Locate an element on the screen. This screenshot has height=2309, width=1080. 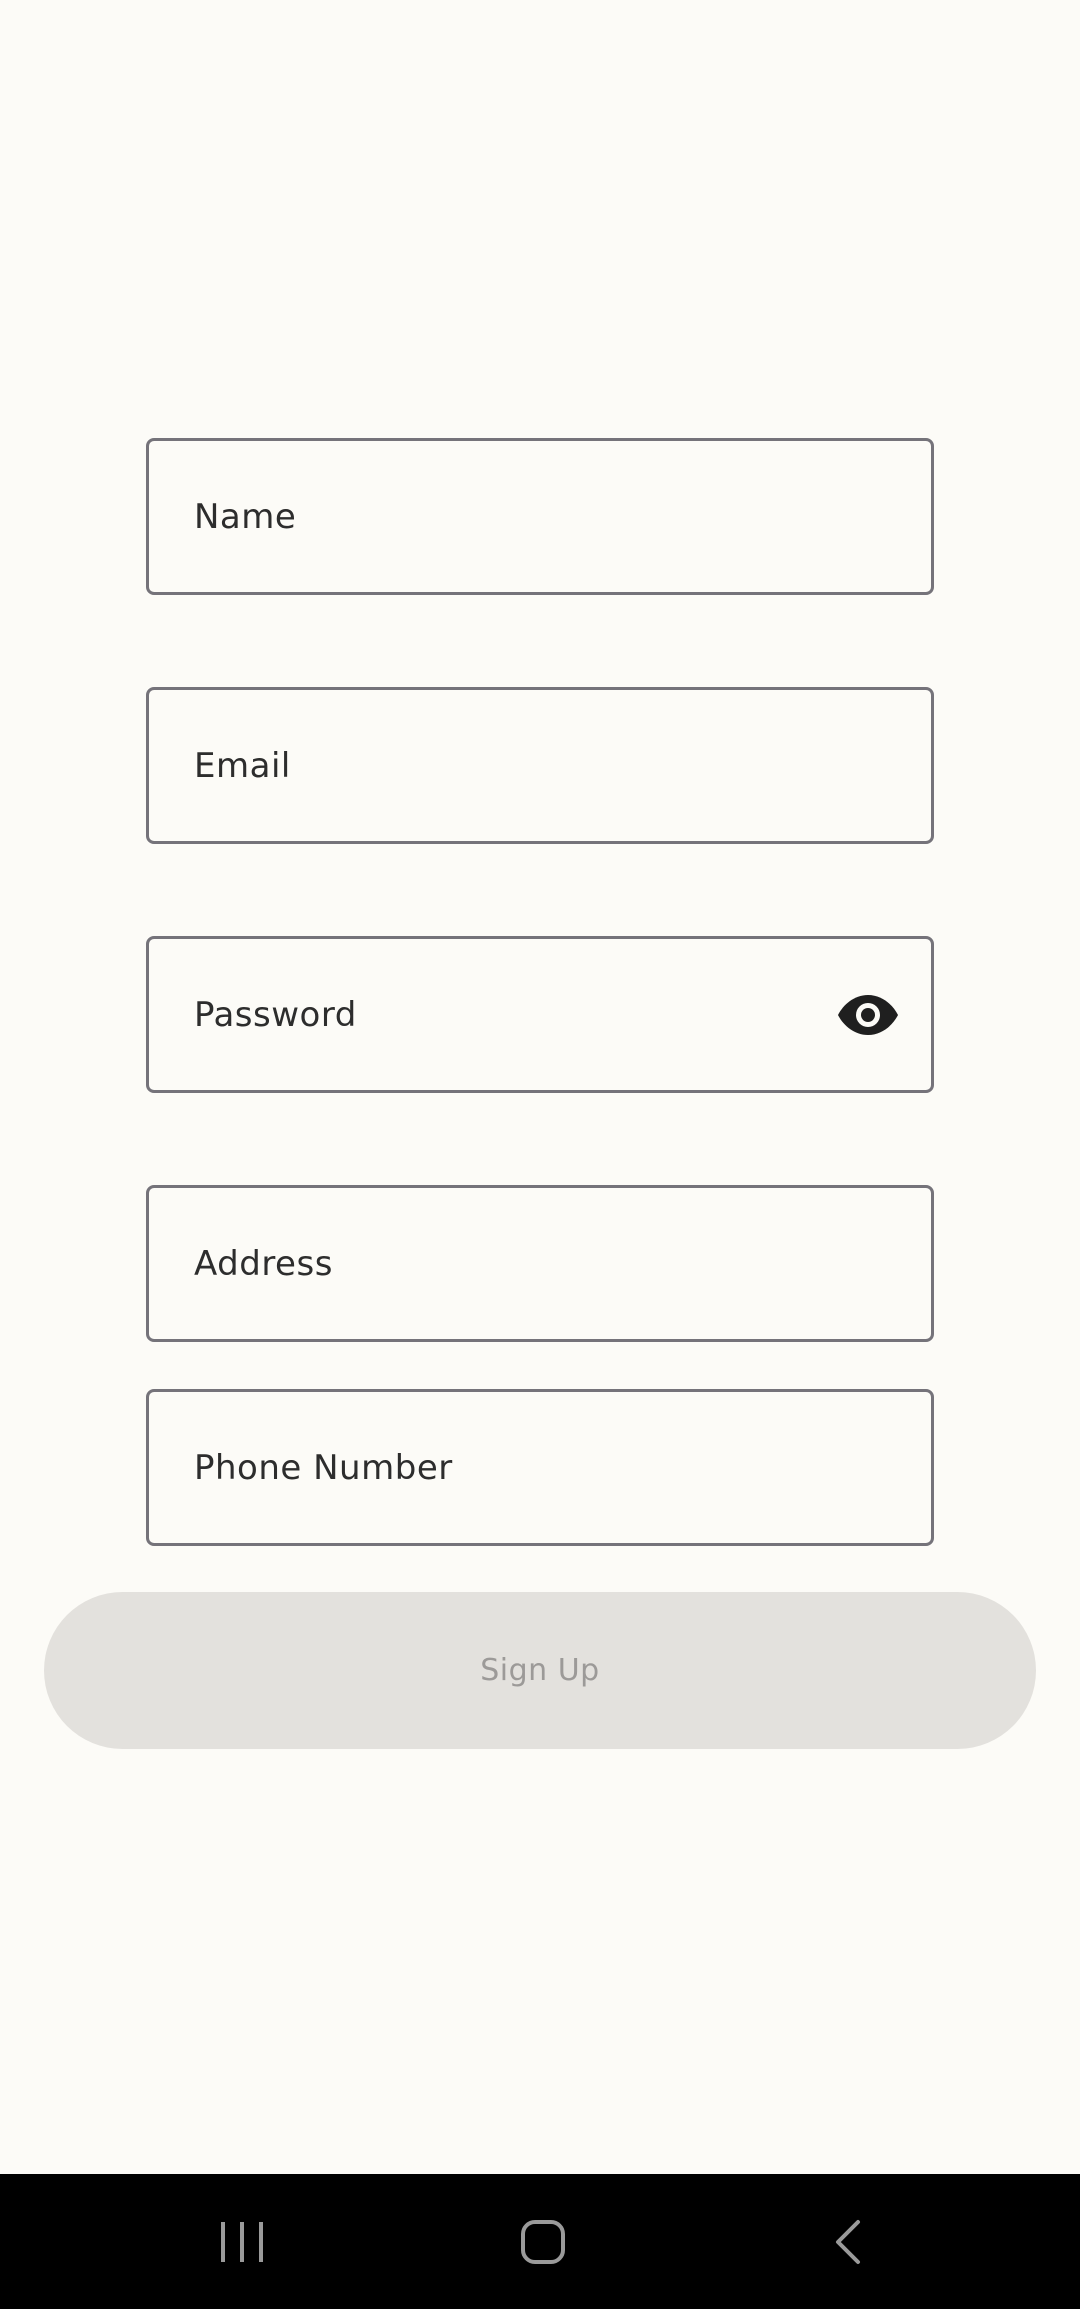
name-field: Name is located at coordinates (540, 516).